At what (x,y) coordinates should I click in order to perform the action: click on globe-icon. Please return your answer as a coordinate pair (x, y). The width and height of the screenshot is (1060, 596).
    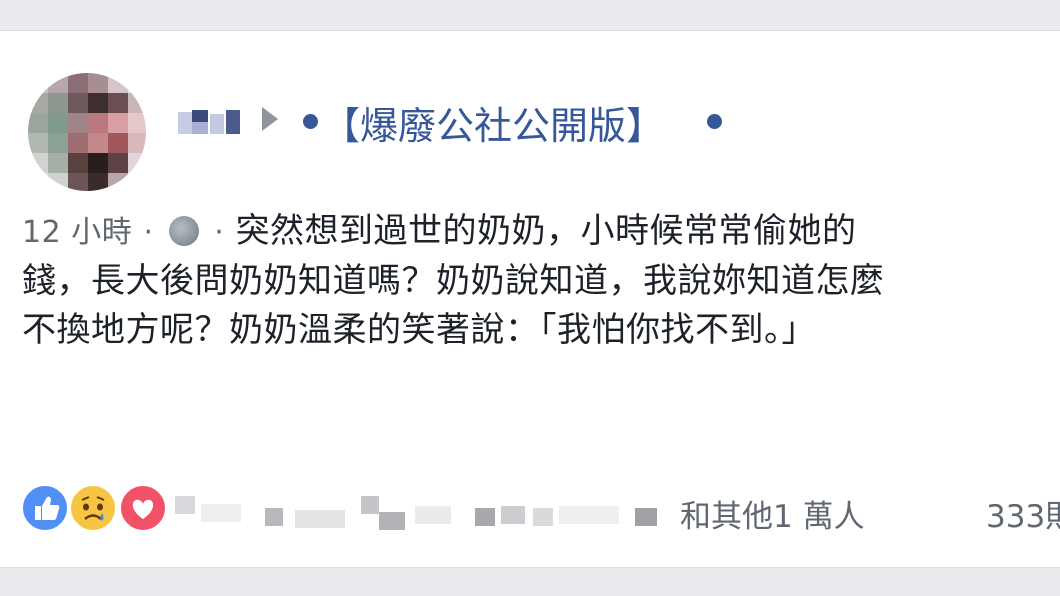
    Looking at the image, I should click on (183, 231).